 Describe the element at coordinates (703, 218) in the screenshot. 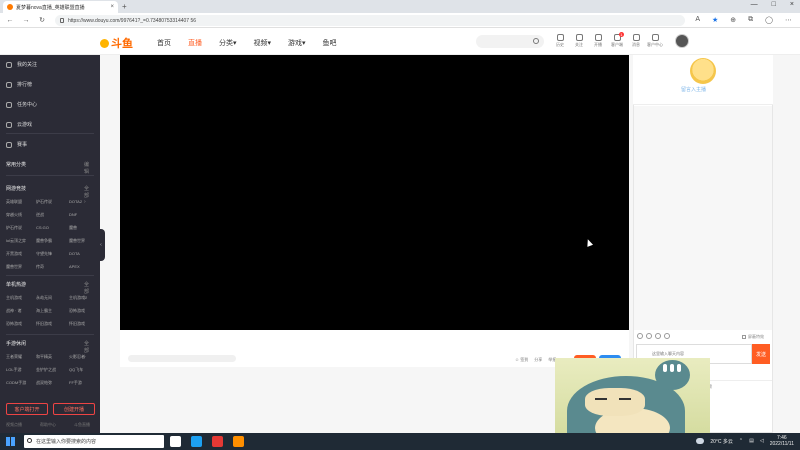

I see `chat-message-list` at that location.